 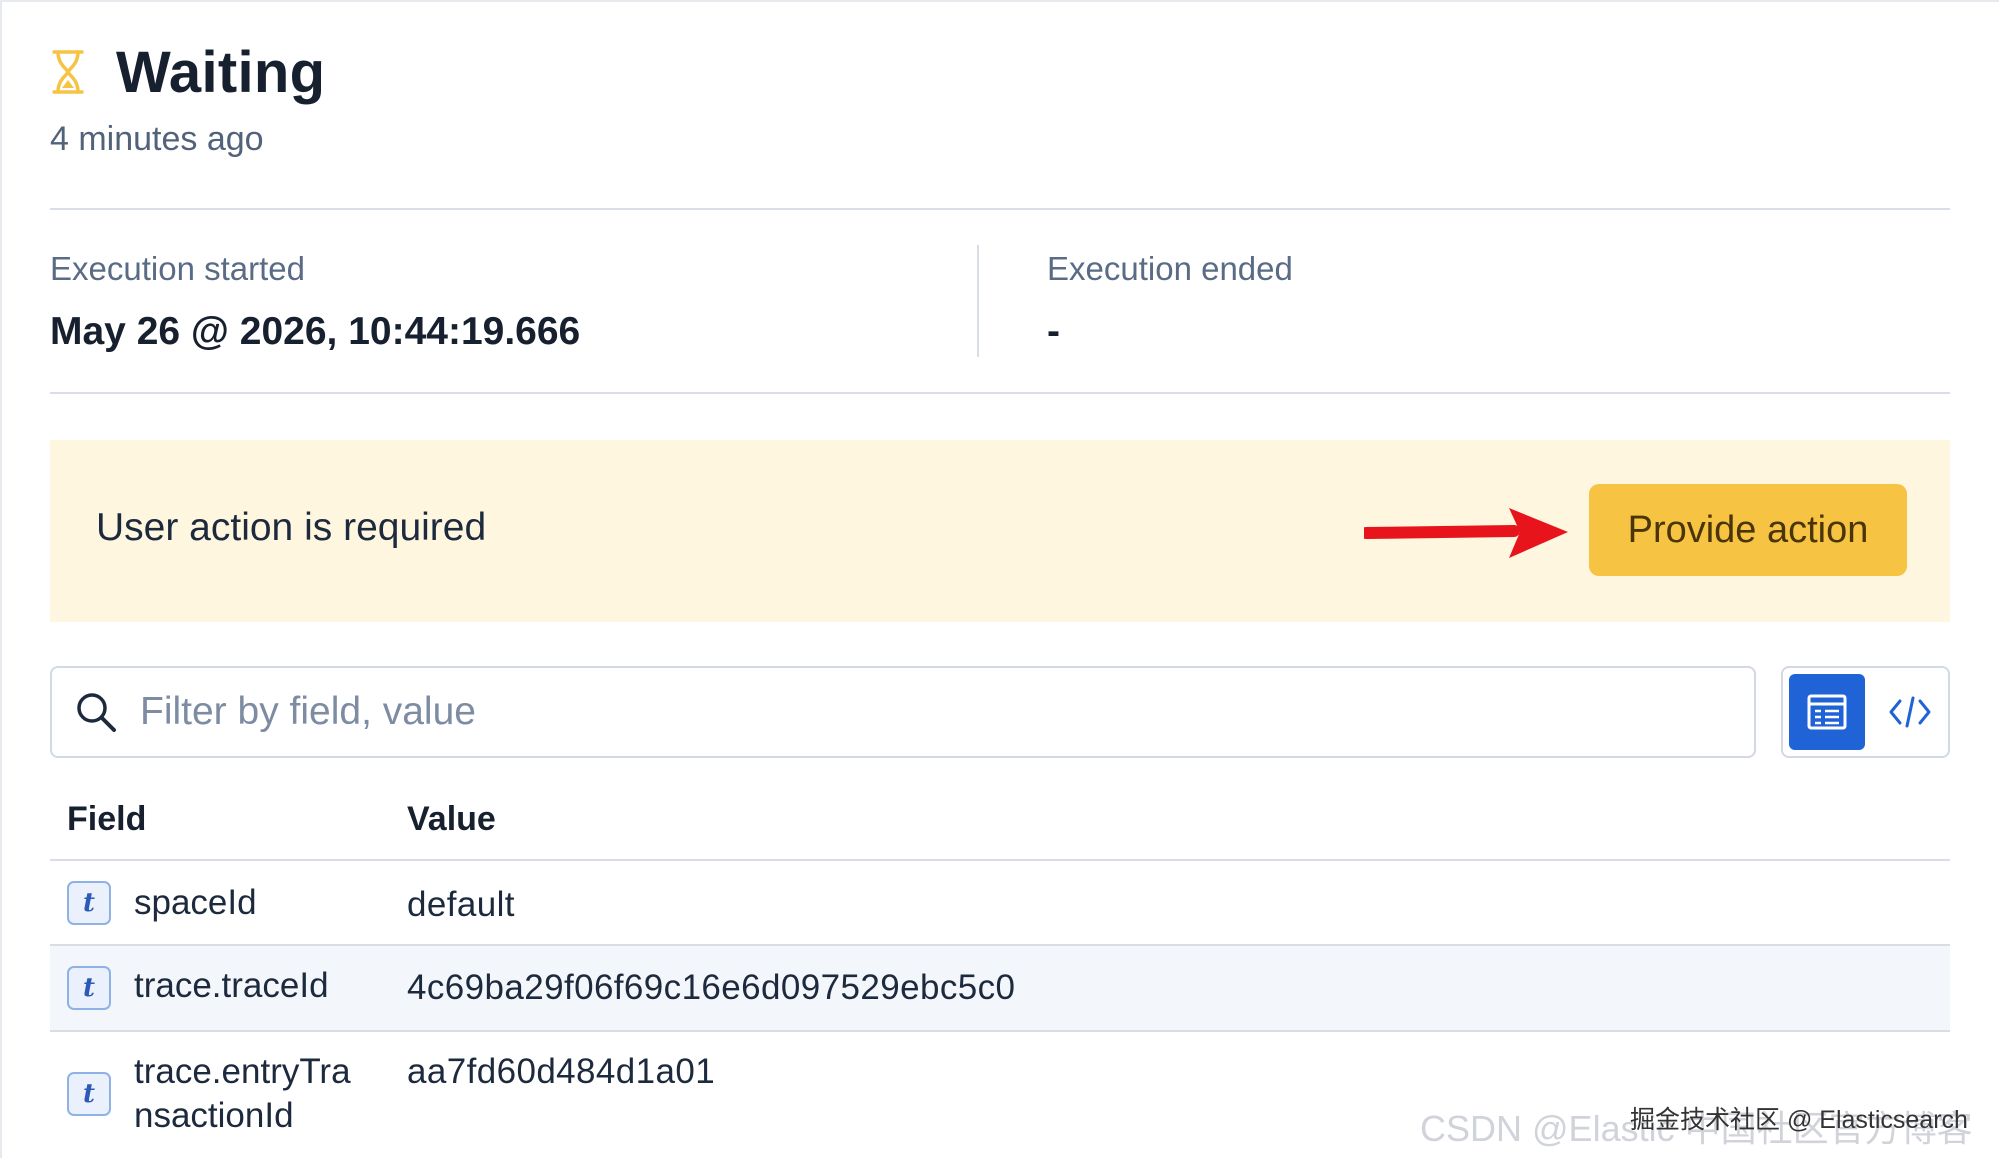 What do you see at coordinates (461, 904) in the screenshot?
I see `value-cell: default` at bounding box center [461, 904].